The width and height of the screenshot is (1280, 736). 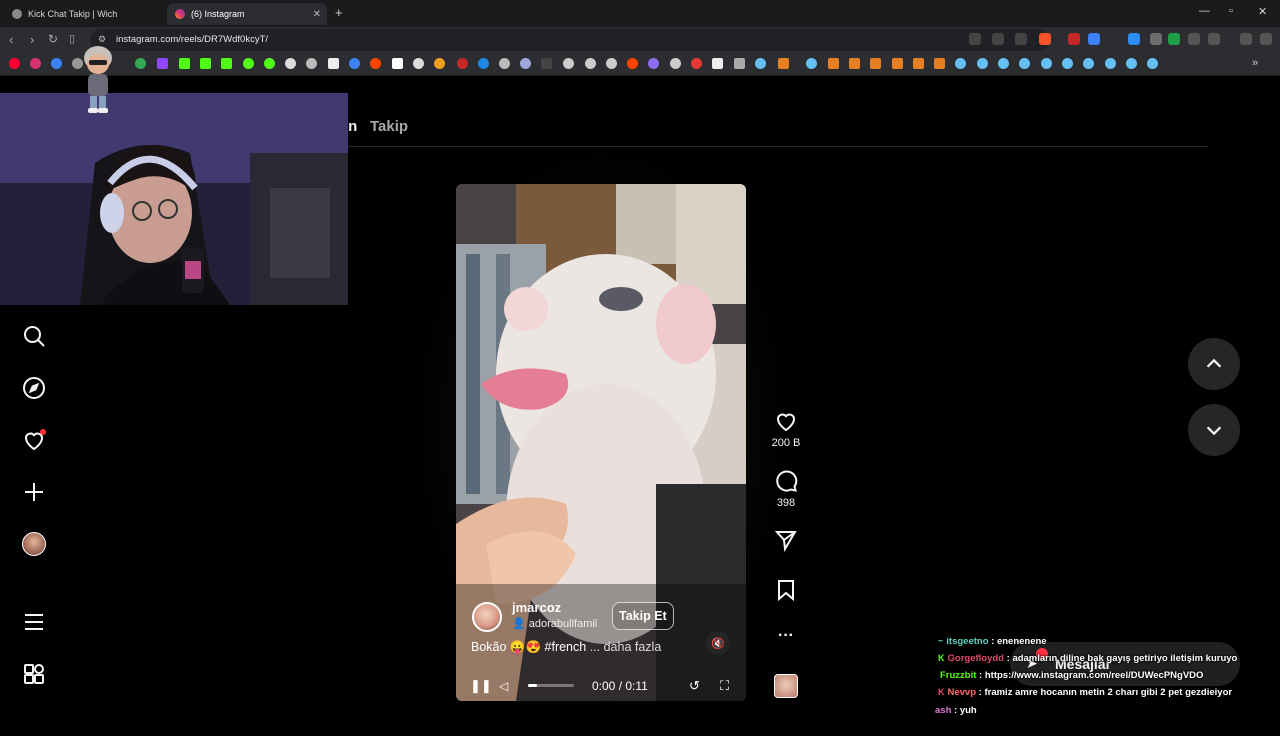 What do you see at coordinates (503, 686) in the screenshot?
I see `volume-icon: ◁` at bounding box center [503, 686].